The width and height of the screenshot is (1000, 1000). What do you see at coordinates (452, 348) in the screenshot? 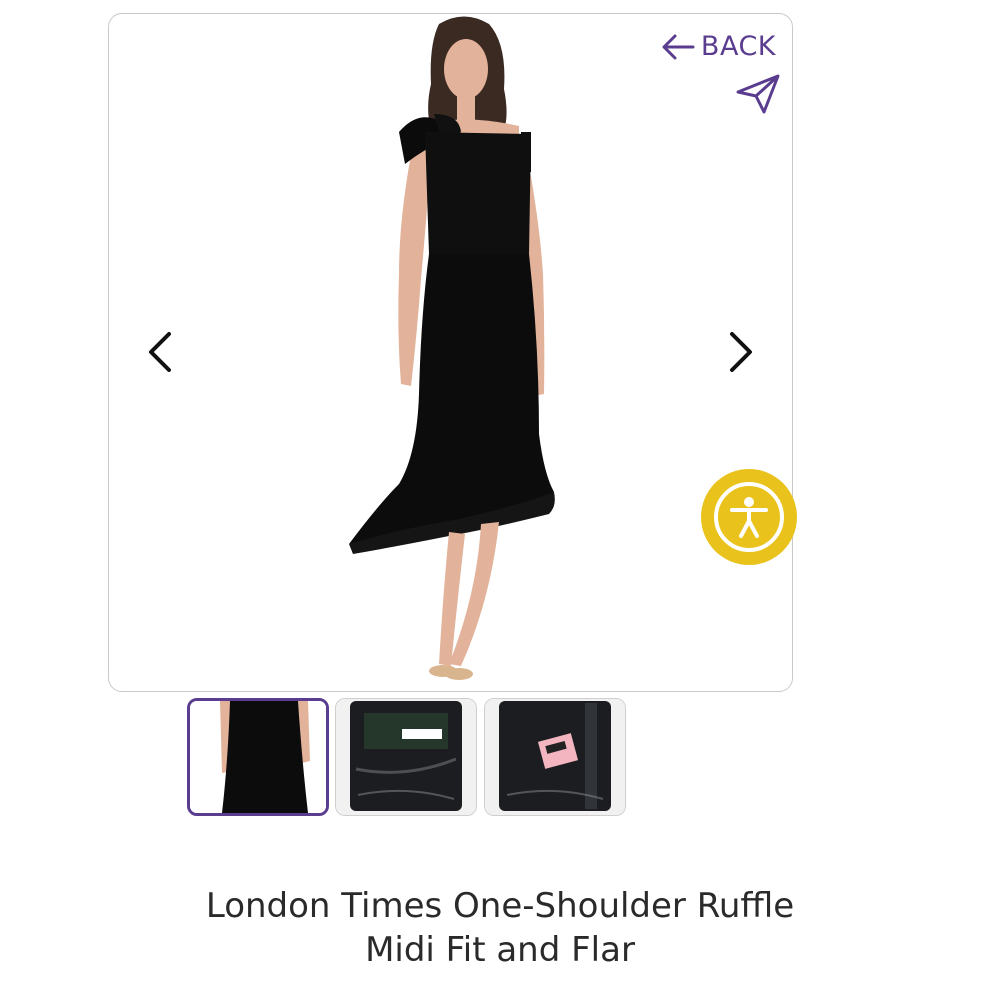
I see `product-main-image` at bounding box center [452, 348].